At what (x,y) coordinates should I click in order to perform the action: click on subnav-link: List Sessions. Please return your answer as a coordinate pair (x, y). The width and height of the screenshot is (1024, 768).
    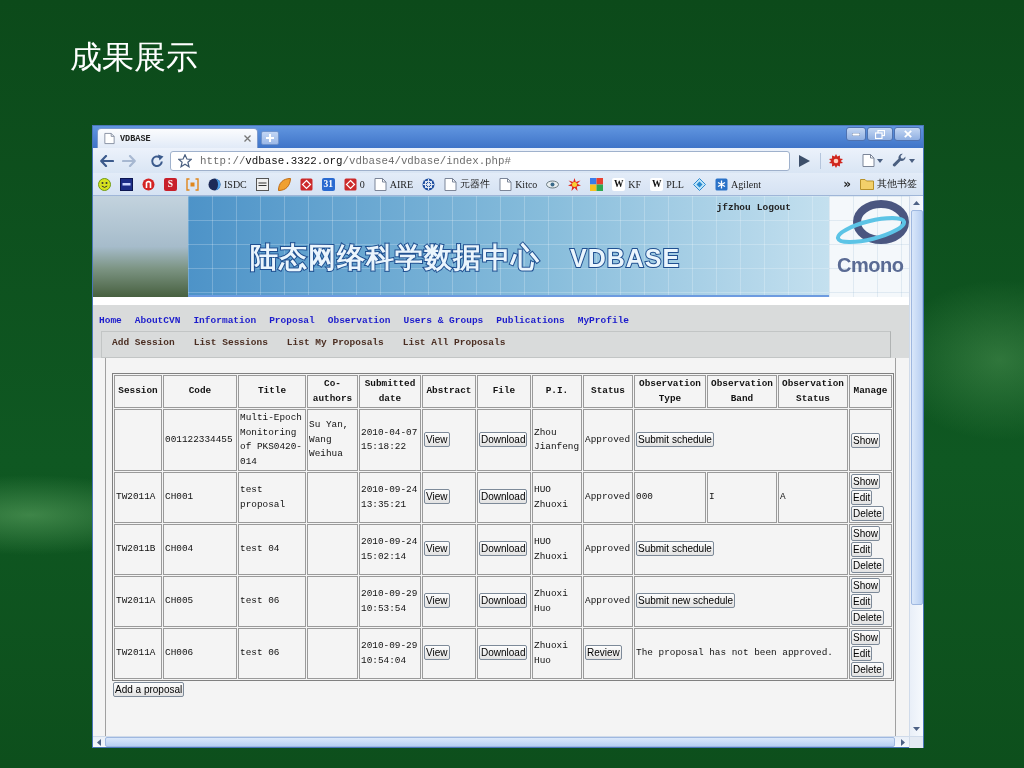
    Looking at the image, I should click on (230, 342).